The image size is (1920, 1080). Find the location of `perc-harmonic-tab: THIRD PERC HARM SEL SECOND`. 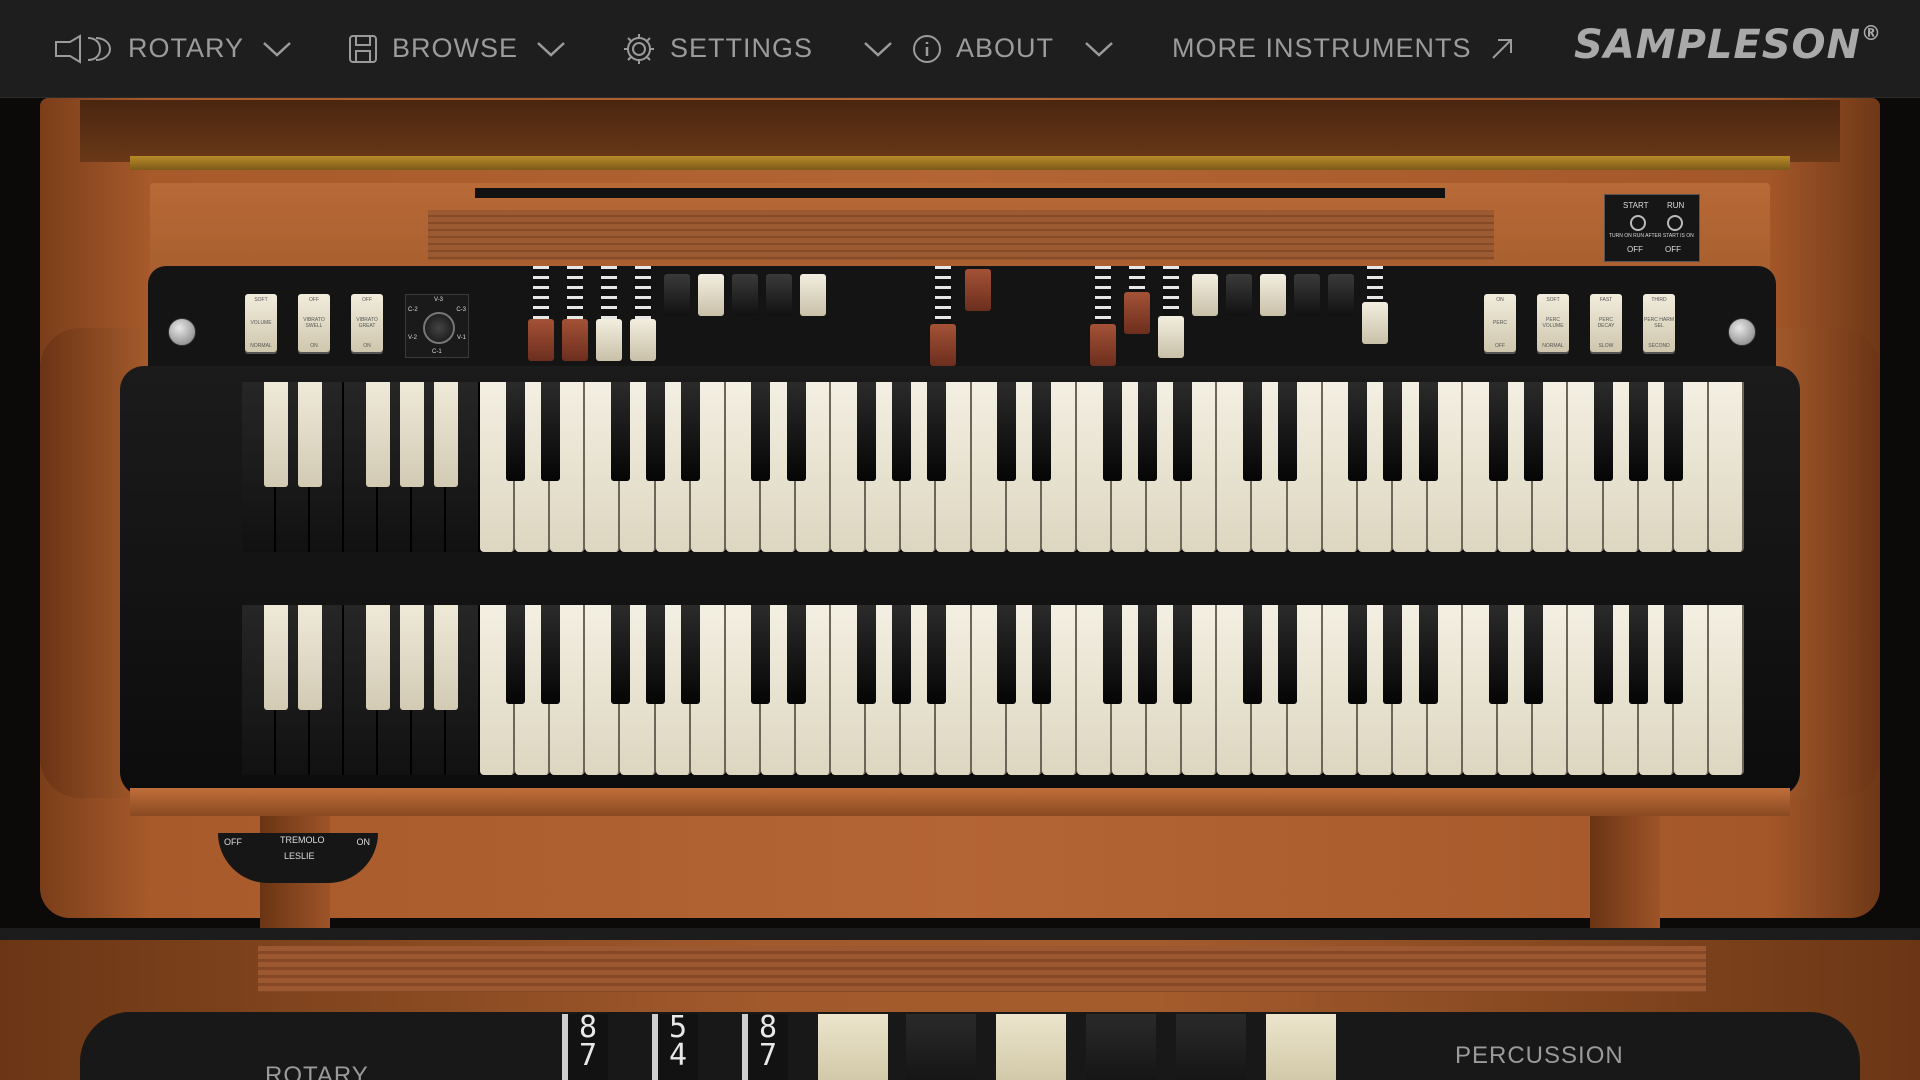

perc-harmonic-tab: THIRD PERC HARM SEL SECOND is located at coordinates (1659, 323).